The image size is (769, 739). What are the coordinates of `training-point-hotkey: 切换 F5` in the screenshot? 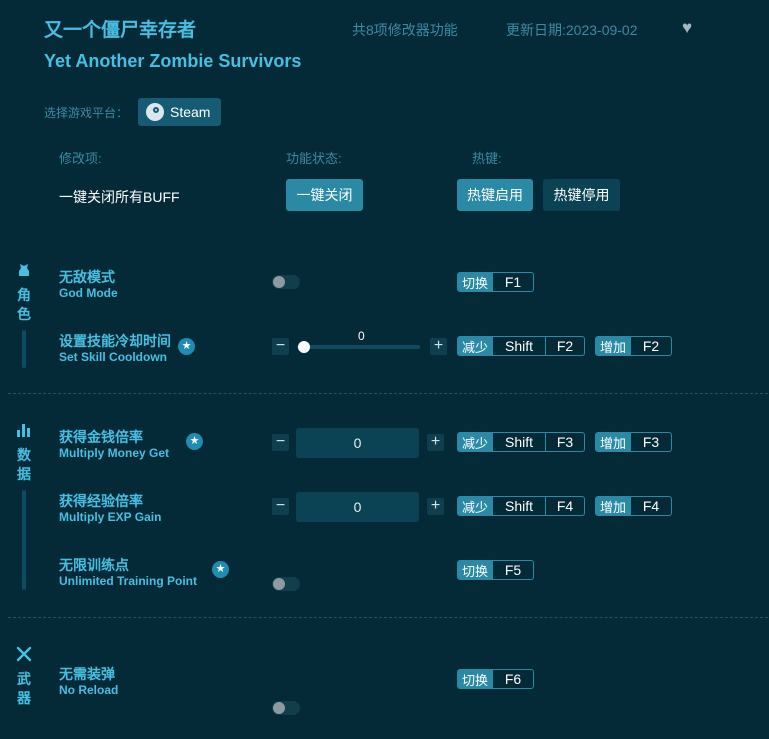 It's located at (495, 570).